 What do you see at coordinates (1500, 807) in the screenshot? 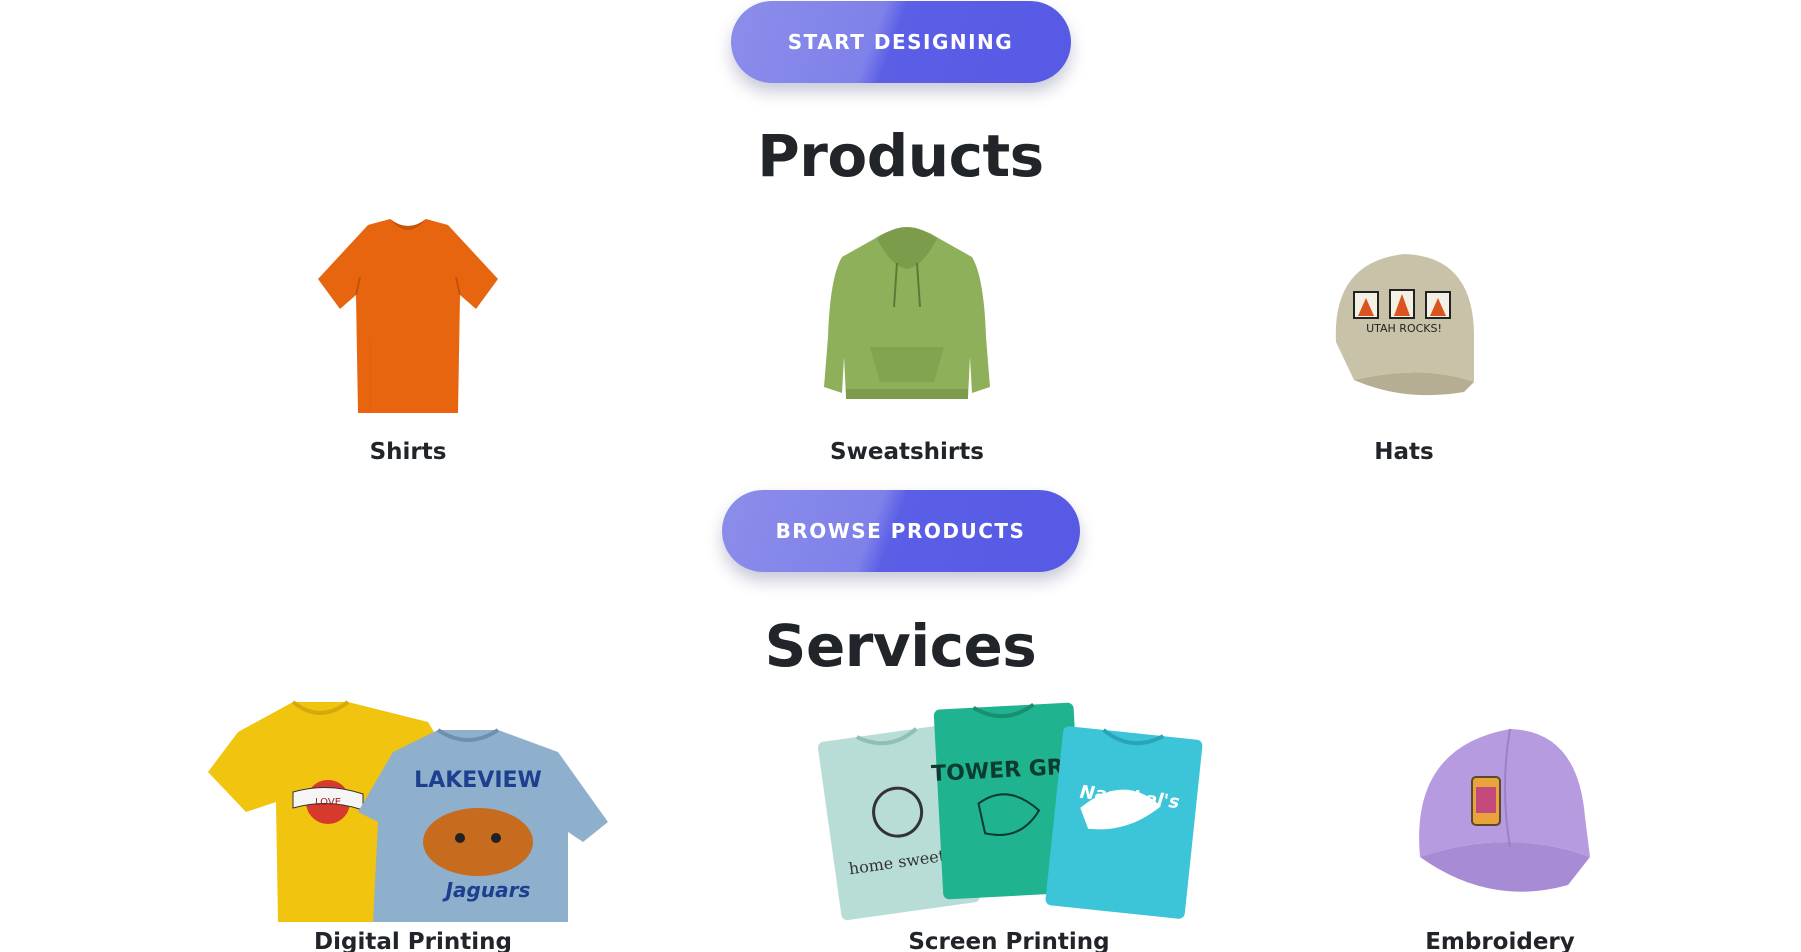
I see `lavender-cap-image` at bounding box center [1500, 807].